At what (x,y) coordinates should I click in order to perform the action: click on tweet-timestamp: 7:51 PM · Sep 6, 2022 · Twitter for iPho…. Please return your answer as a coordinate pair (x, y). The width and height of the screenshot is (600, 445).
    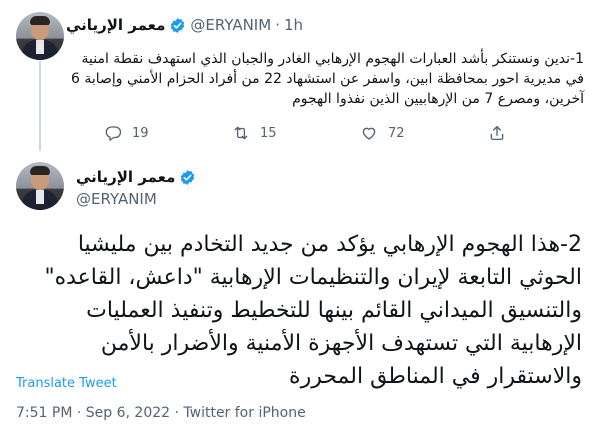
    Looking at the image, I should click on (161, 413).